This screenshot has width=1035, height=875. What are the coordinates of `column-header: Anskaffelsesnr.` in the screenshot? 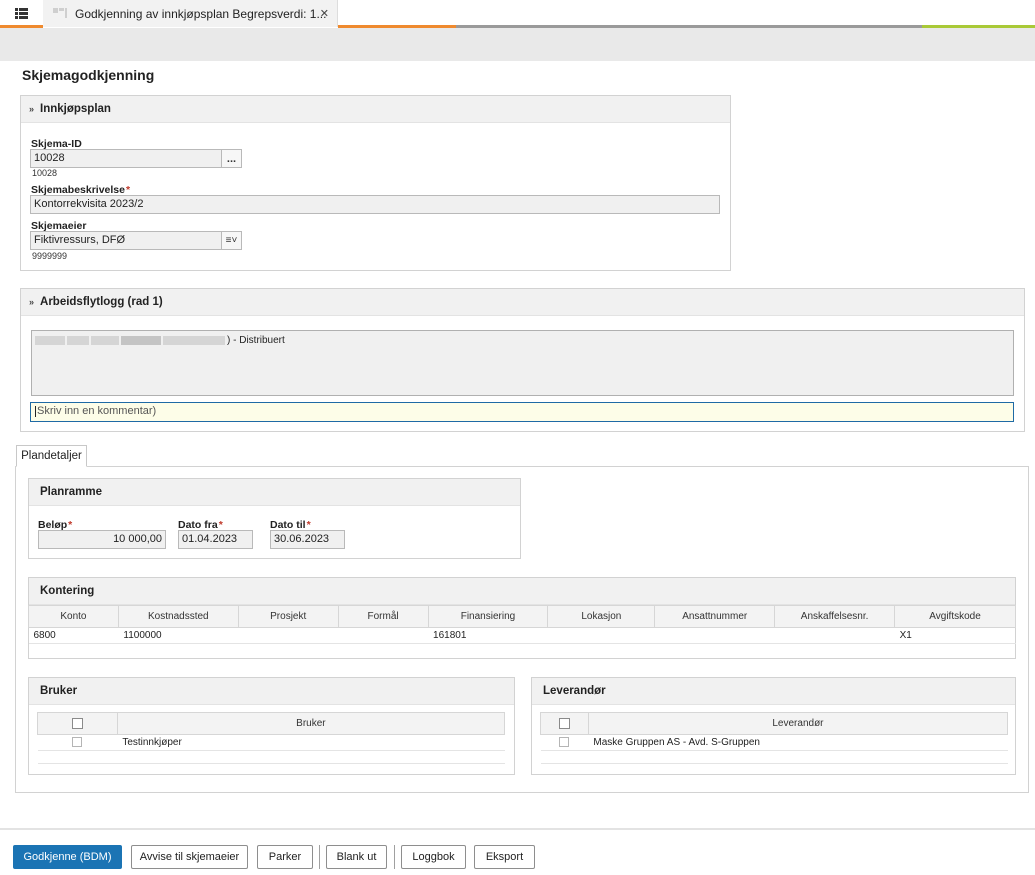 It's located at (835, 616).